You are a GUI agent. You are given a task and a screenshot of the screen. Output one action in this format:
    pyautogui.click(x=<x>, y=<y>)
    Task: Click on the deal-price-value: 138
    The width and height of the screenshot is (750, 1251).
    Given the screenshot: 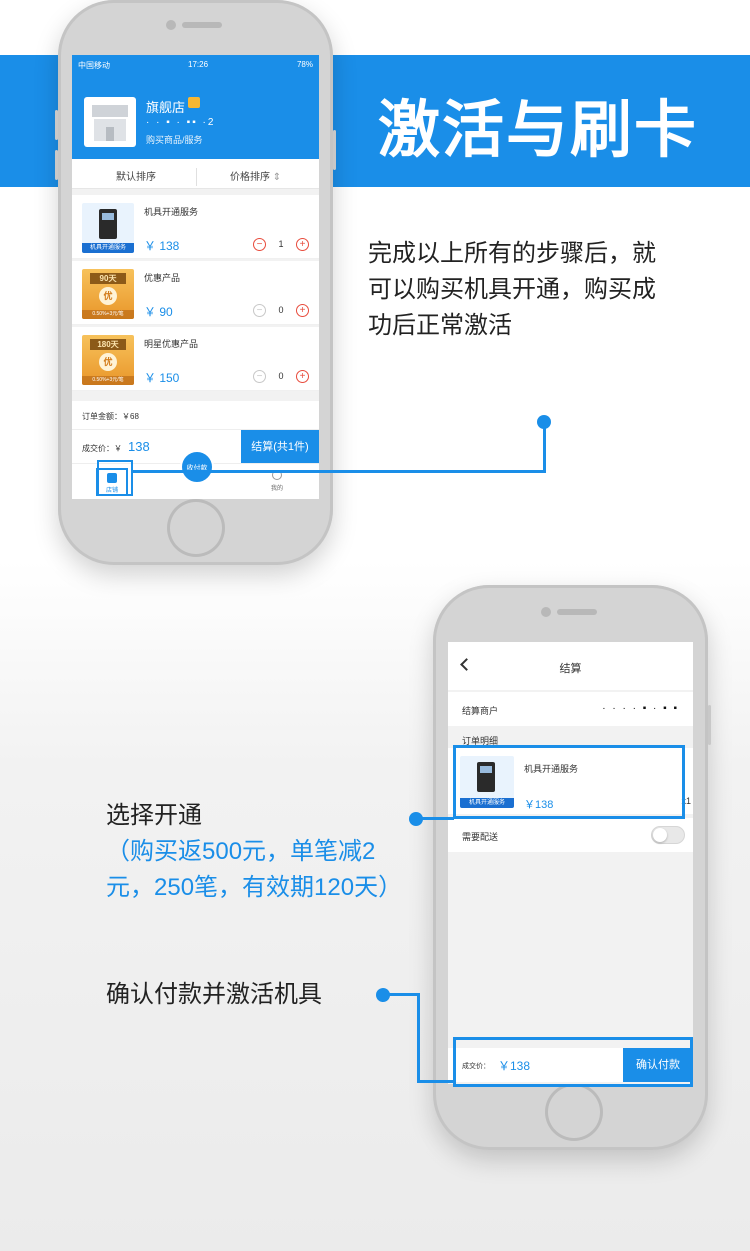 What is the action you would take?
    pyautogui.click(x=139, y=446)
    